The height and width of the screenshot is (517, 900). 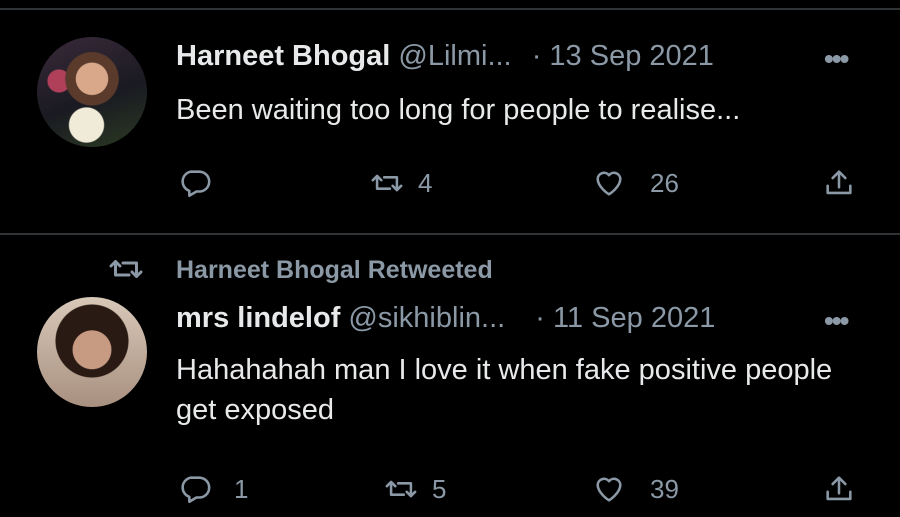 I want to click on retweet-indicator-icon, so click(x=126, y=269).